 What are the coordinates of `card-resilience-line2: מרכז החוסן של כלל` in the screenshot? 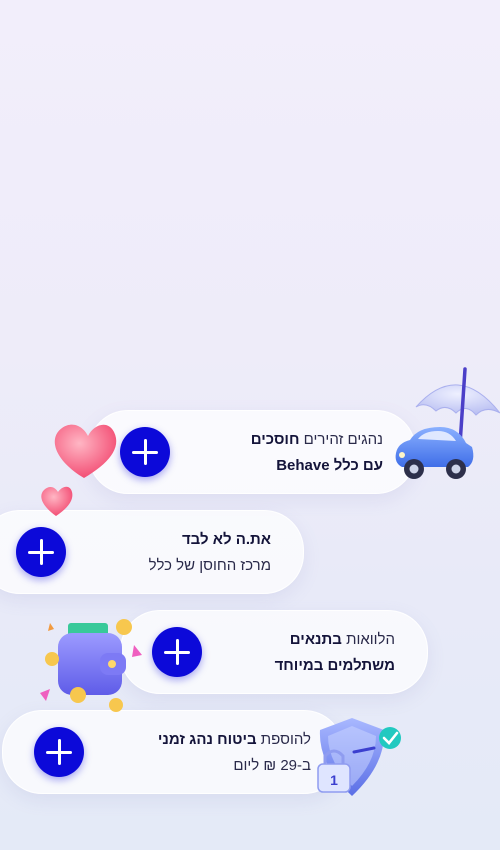 It's located at (209, 565).